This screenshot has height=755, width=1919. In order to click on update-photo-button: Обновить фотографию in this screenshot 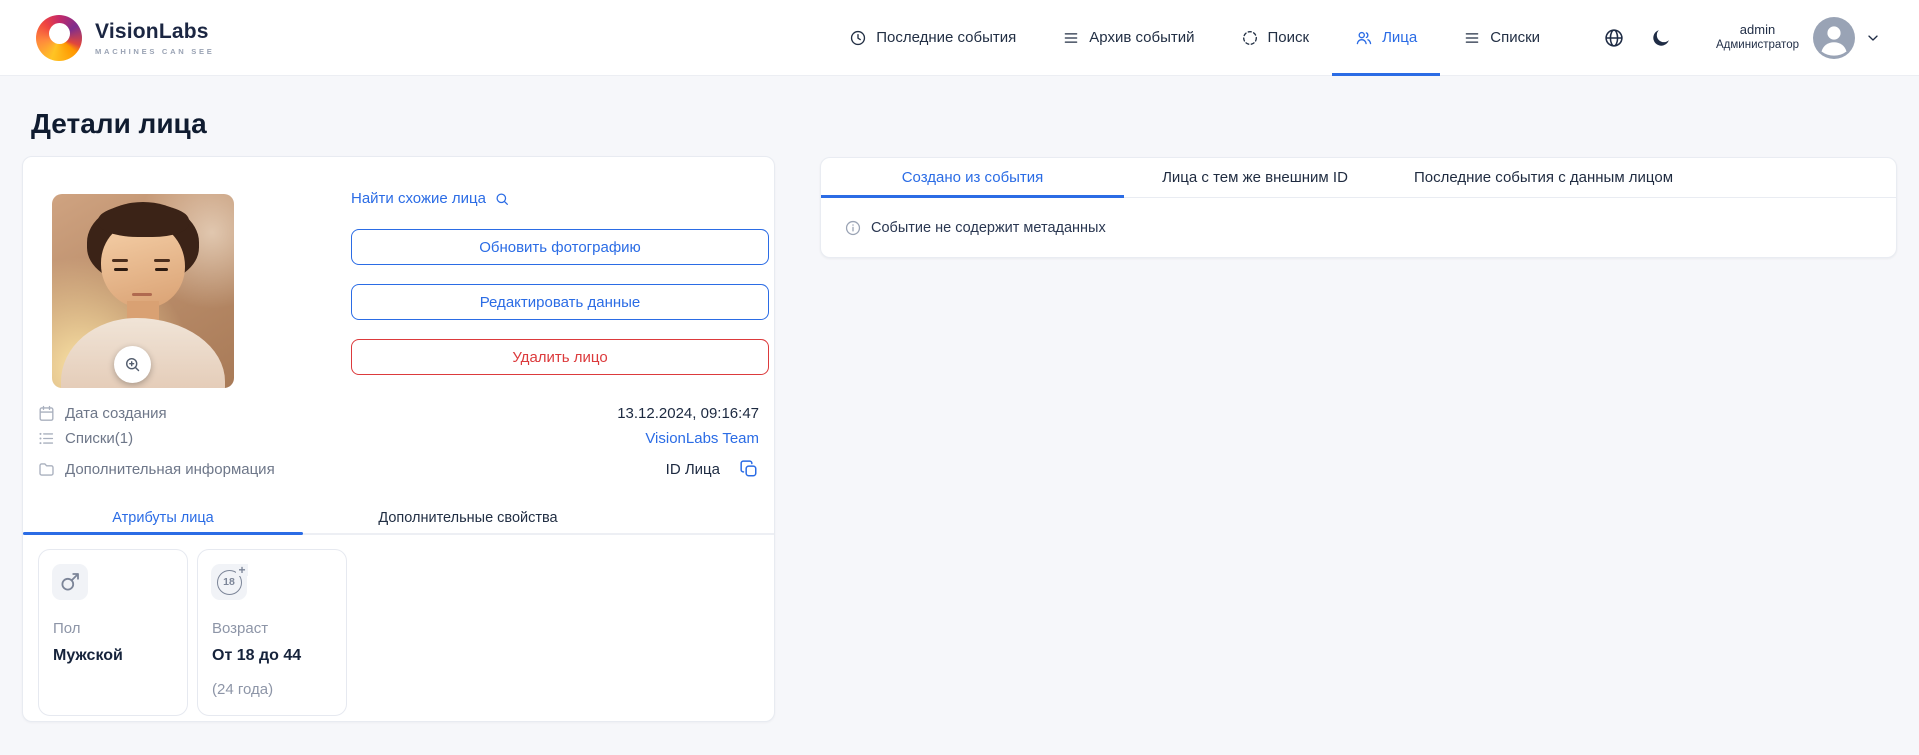, I will do `click(560, 247)`.